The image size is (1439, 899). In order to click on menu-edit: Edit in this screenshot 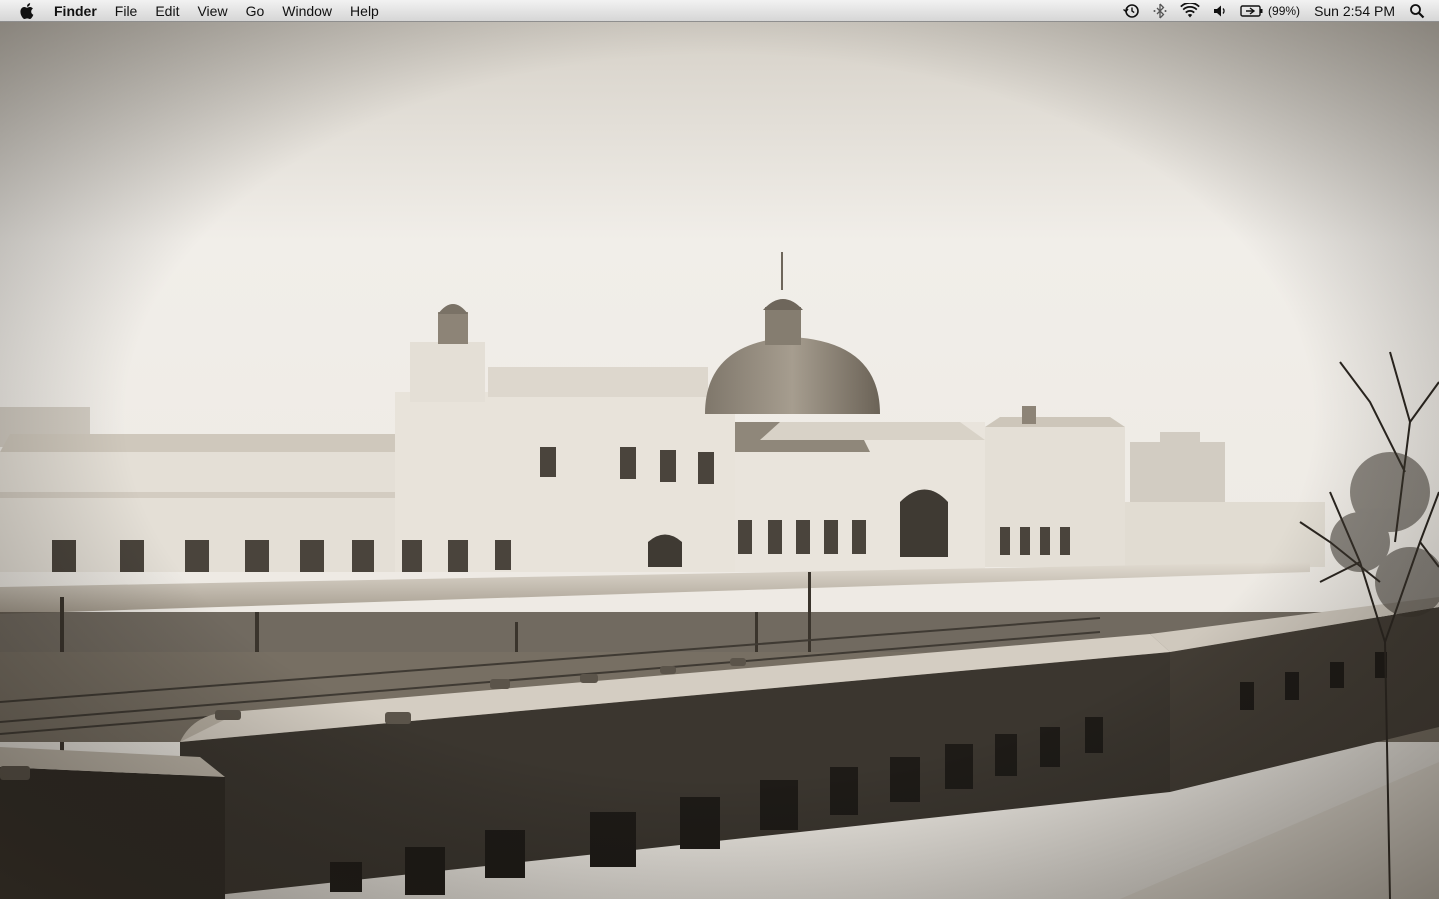, I will do `click(167, 11)`.